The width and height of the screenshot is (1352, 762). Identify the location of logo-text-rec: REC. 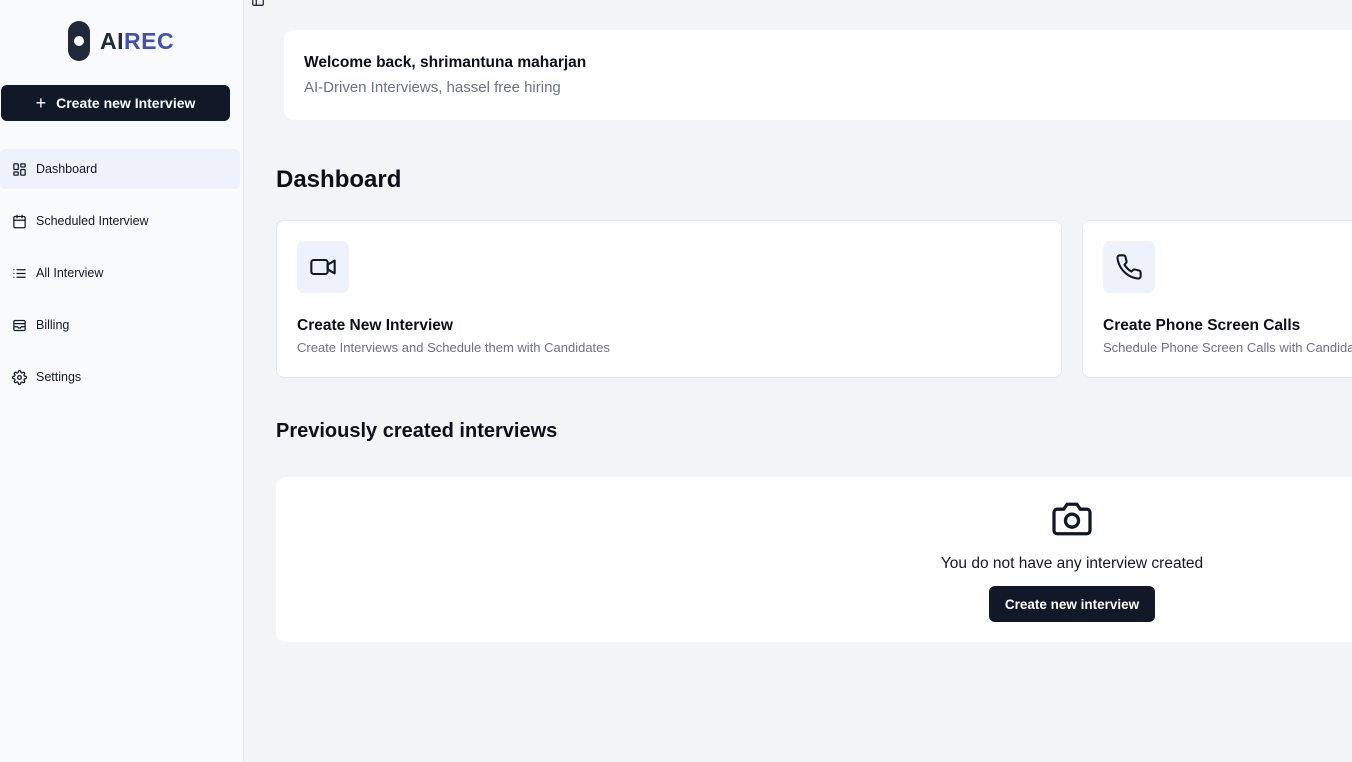
(149, 40).